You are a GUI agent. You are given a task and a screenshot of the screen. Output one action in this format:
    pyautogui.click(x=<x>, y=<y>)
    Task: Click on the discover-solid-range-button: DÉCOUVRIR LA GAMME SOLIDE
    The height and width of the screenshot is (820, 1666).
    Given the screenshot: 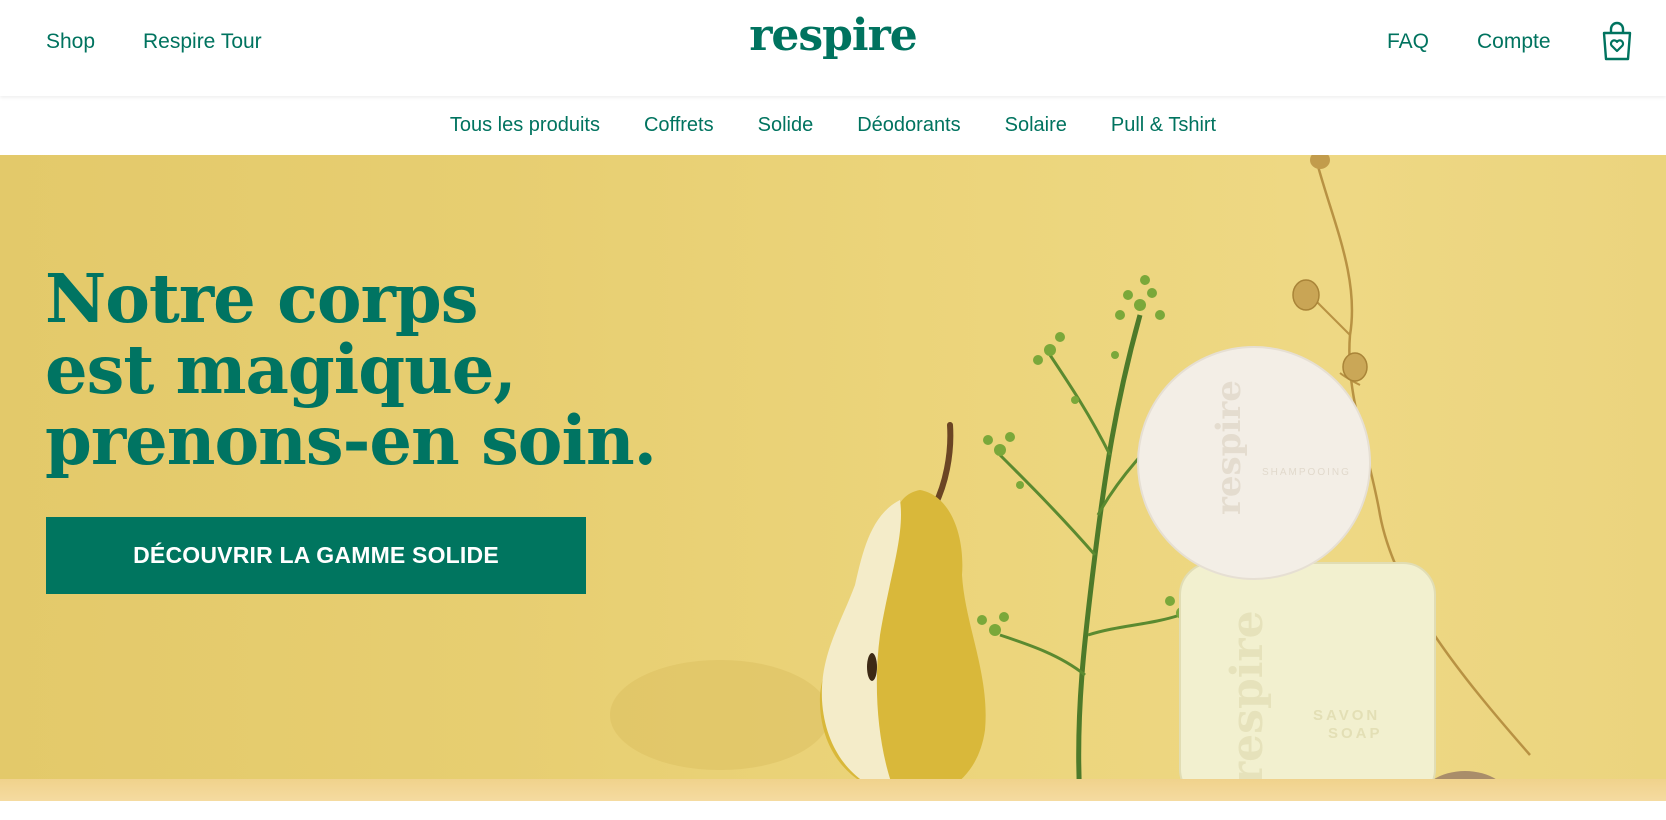 What is the action you would take?
    pyautogui.click(x=316, y=555)
    